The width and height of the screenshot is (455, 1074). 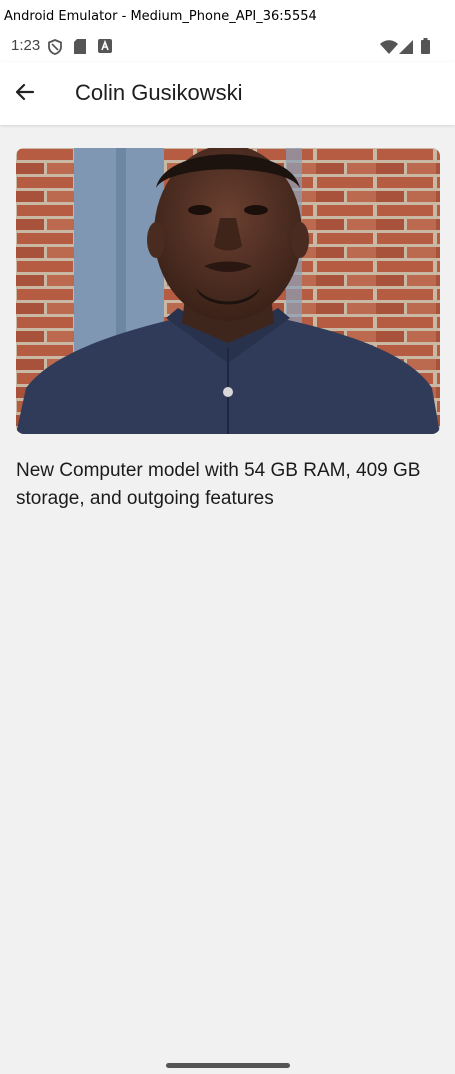 What do you see at coordinates (55, 49) in the screenshot?
I see `shield-icon` at bounding box center [55, 49].